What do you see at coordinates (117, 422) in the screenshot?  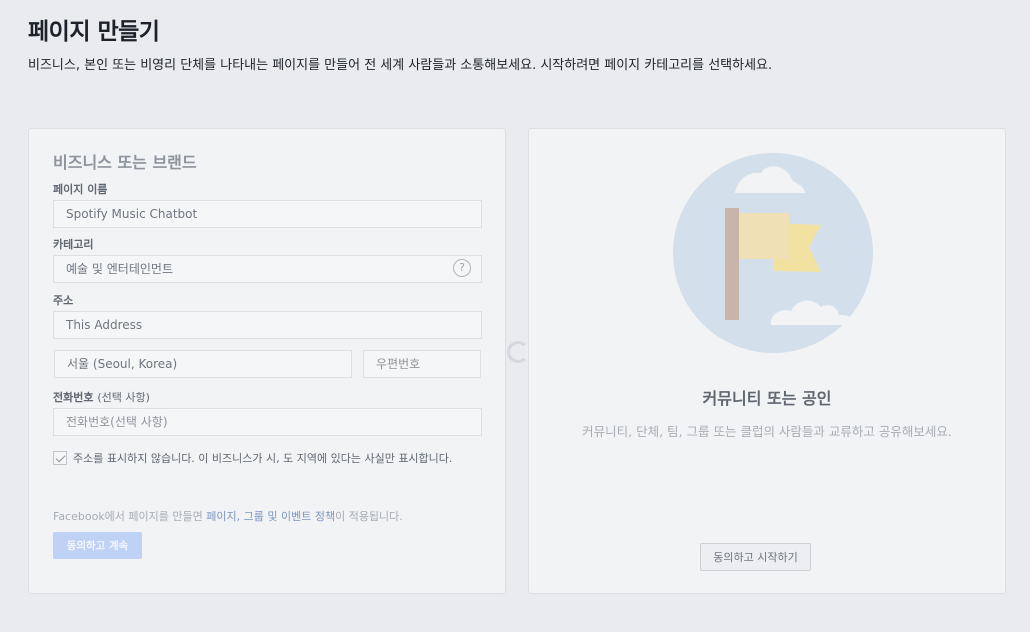 I see `phone-placeholder: 전화번호(선택 사항)` at bounding box center [117, 422].